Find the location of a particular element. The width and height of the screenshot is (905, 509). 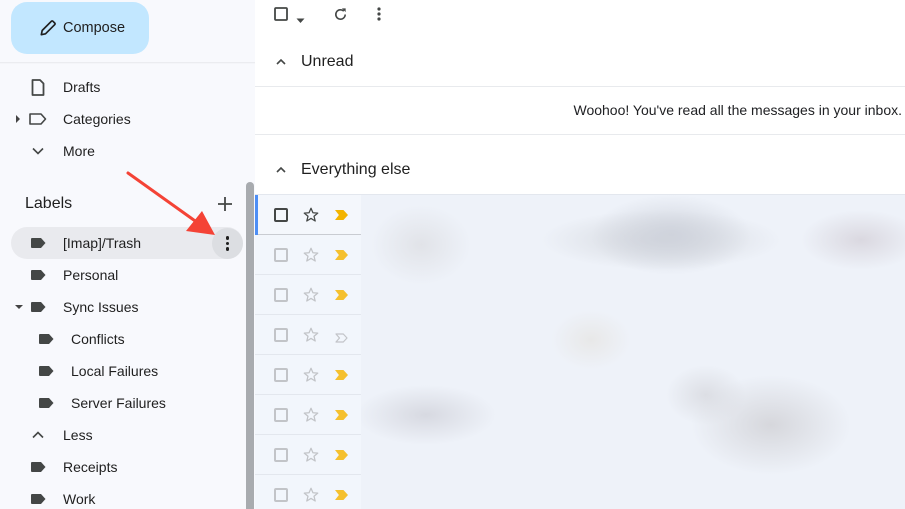

label-name: Personal is located at coordinates (91, 275).